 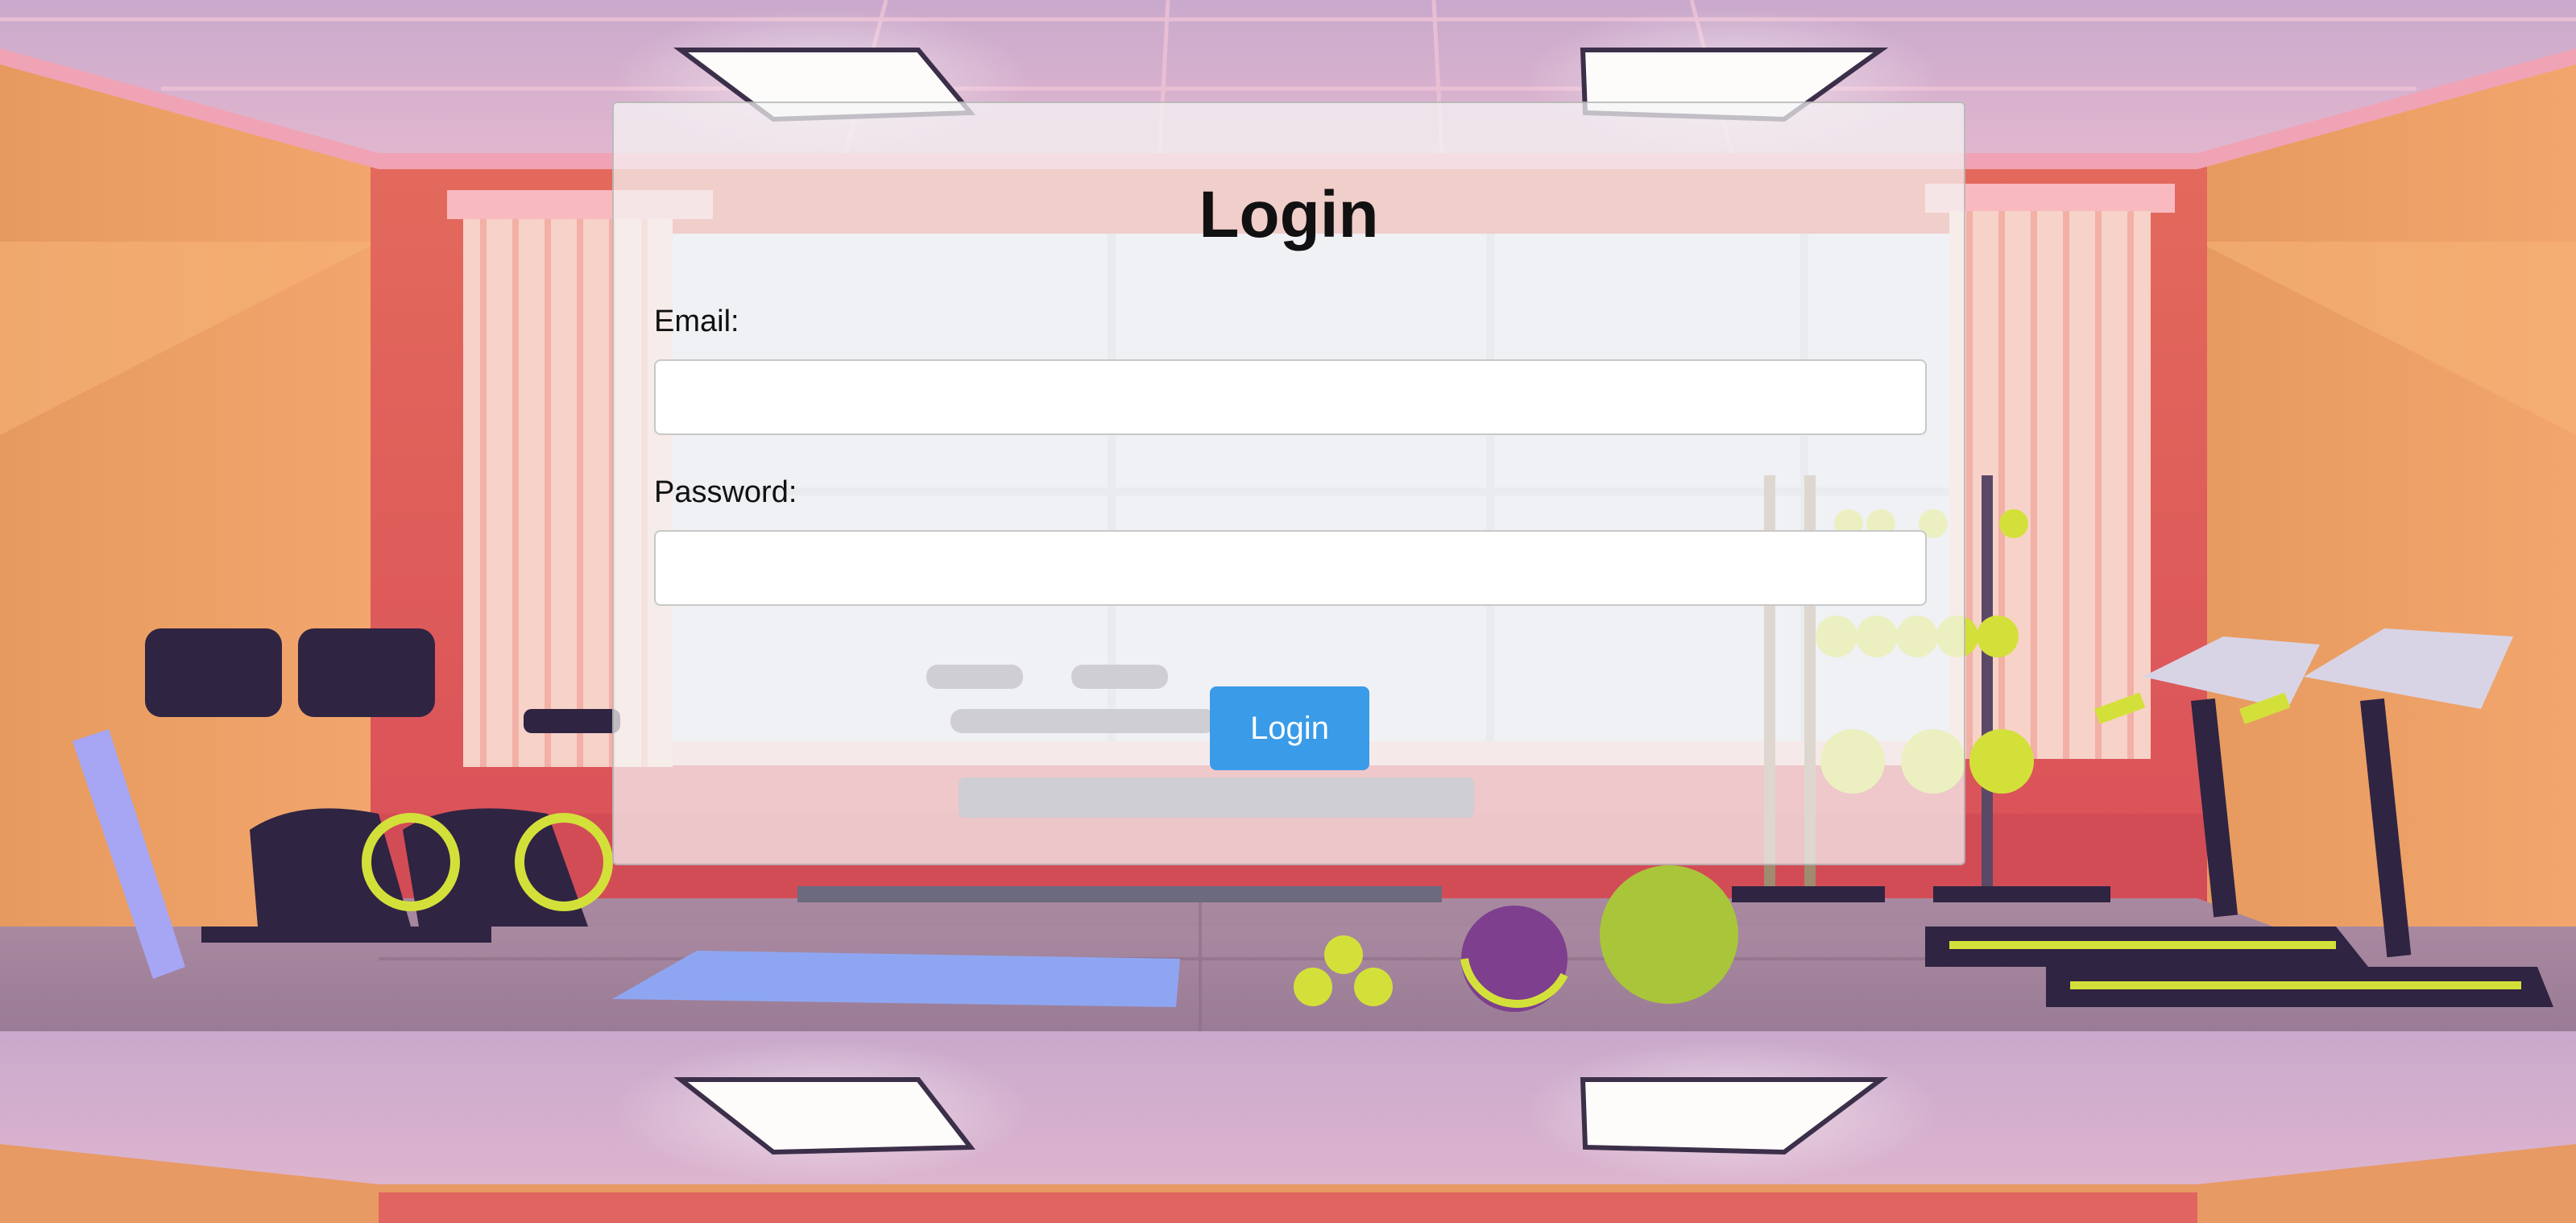 What do you see at coordinates (1289, 214) in the screenshot?
I see `login-title: Login` at bounding box center [1289, 214].